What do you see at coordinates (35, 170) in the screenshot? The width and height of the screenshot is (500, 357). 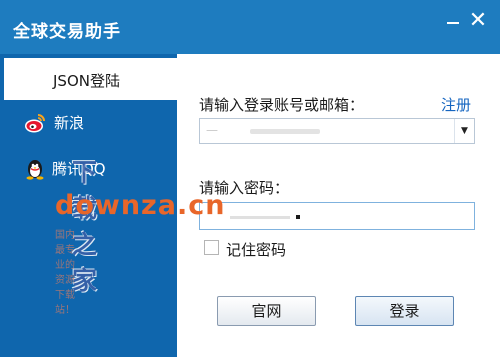 I see `qq-penguin-icon` at bounding box center [35, 170].